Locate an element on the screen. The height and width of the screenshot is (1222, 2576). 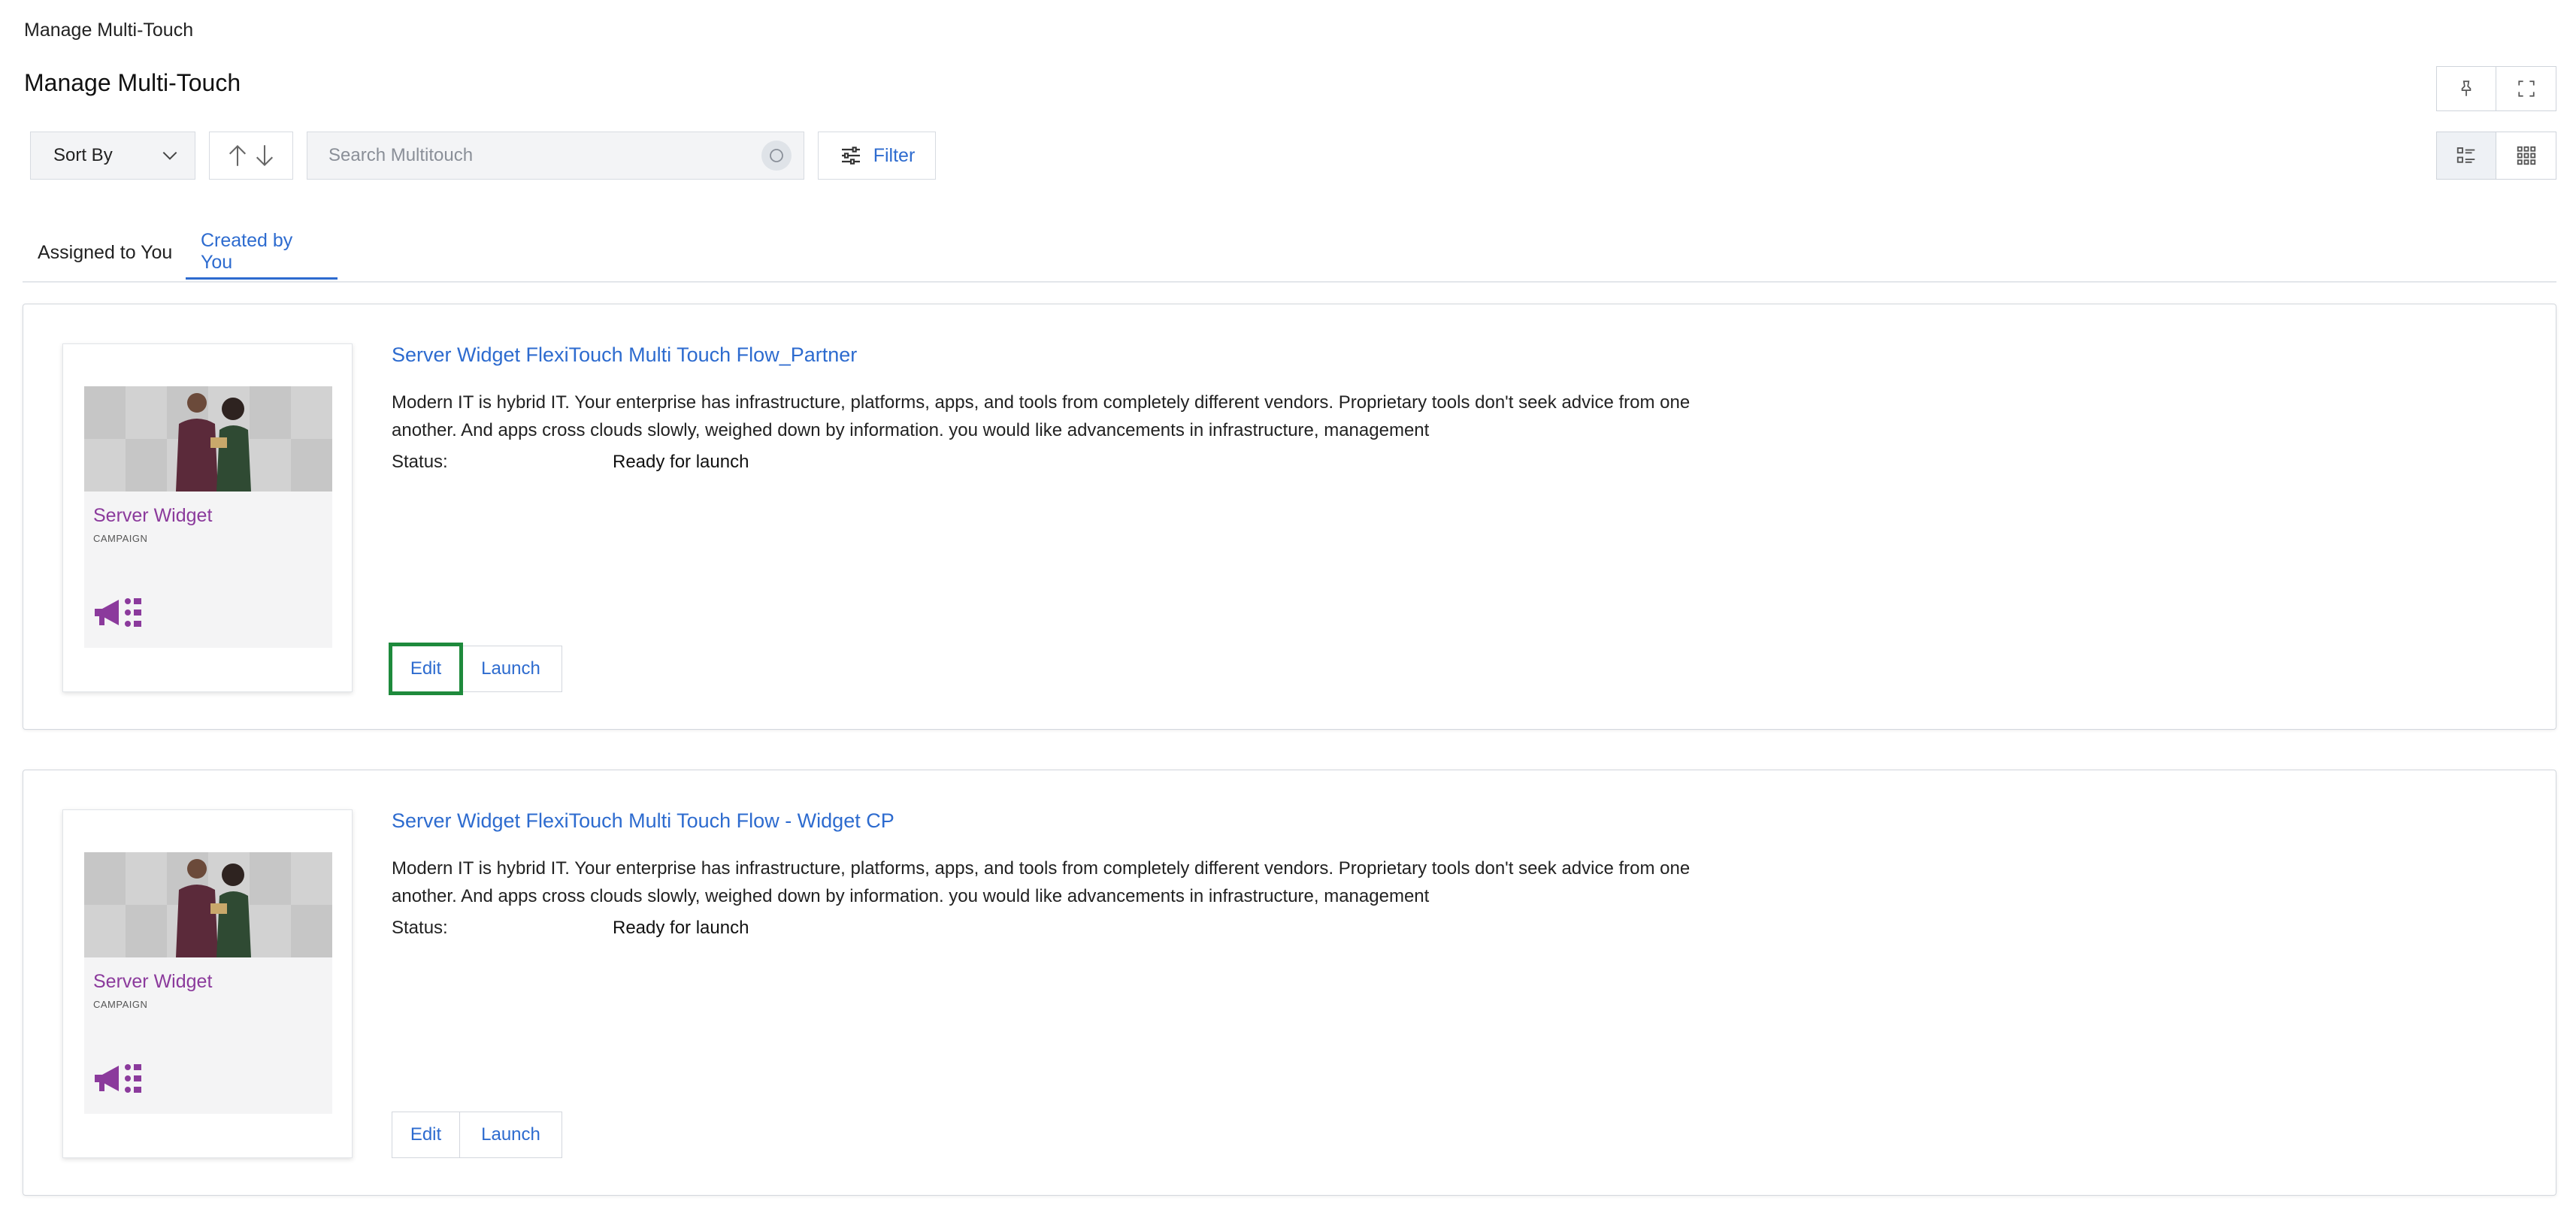
grid-view-icon is located at coordinates (2526, 155).